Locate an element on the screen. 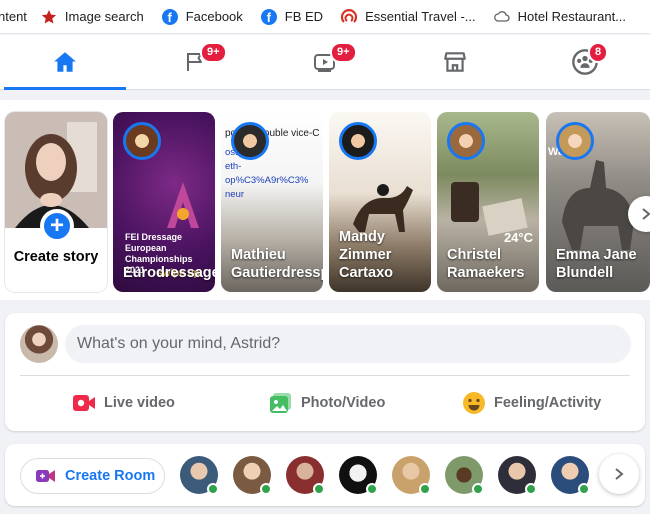  story-card: Mandy Zimmer Cartaxo is located at coordinates (380, 202).